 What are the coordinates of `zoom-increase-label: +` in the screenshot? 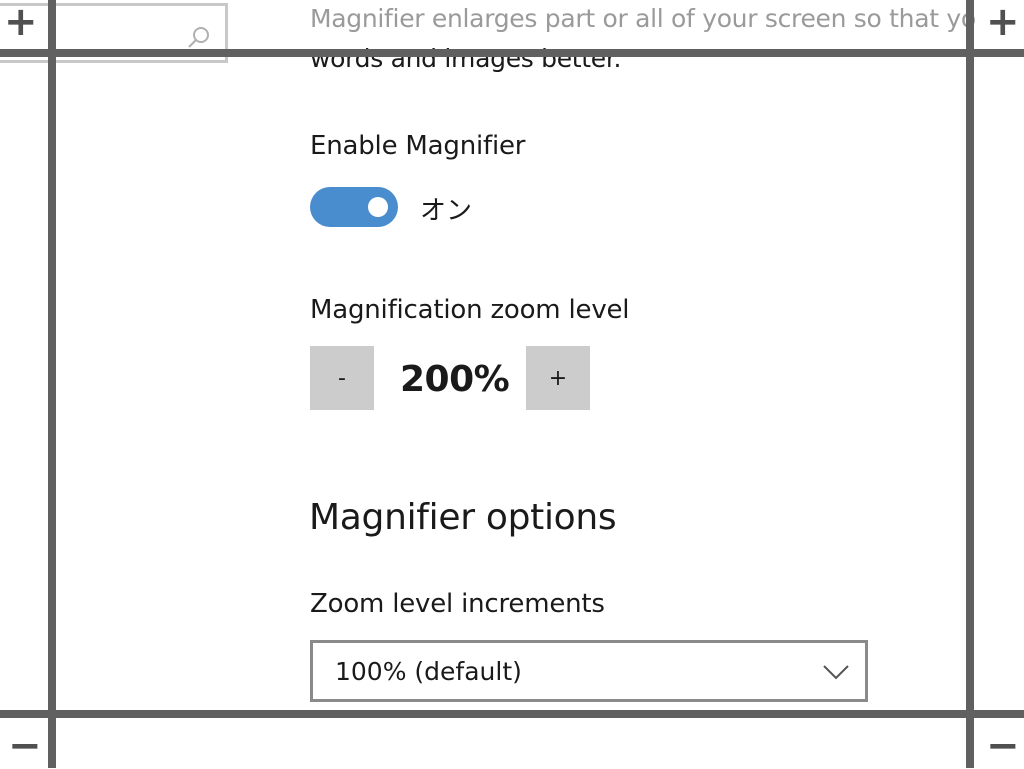 It's located at (558, 378).